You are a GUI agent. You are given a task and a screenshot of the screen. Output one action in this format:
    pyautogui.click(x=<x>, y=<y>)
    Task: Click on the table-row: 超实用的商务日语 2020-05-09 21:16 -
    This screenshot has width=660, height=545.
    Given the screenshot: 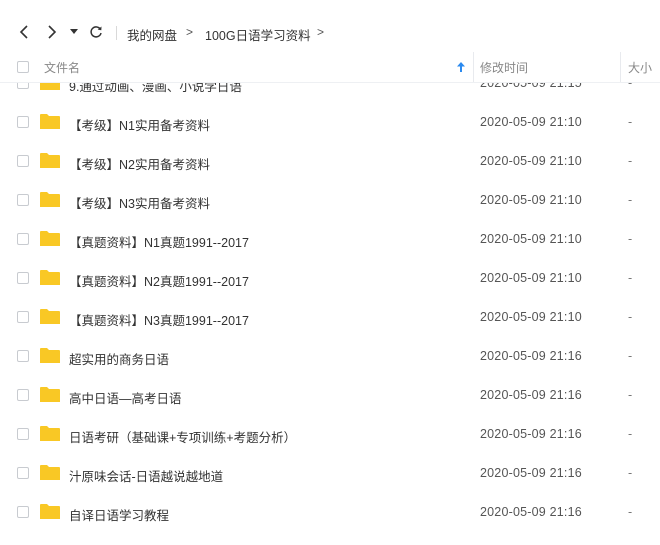 What is the action you would take?
    pyautogui.click(x=330, y=356)
    